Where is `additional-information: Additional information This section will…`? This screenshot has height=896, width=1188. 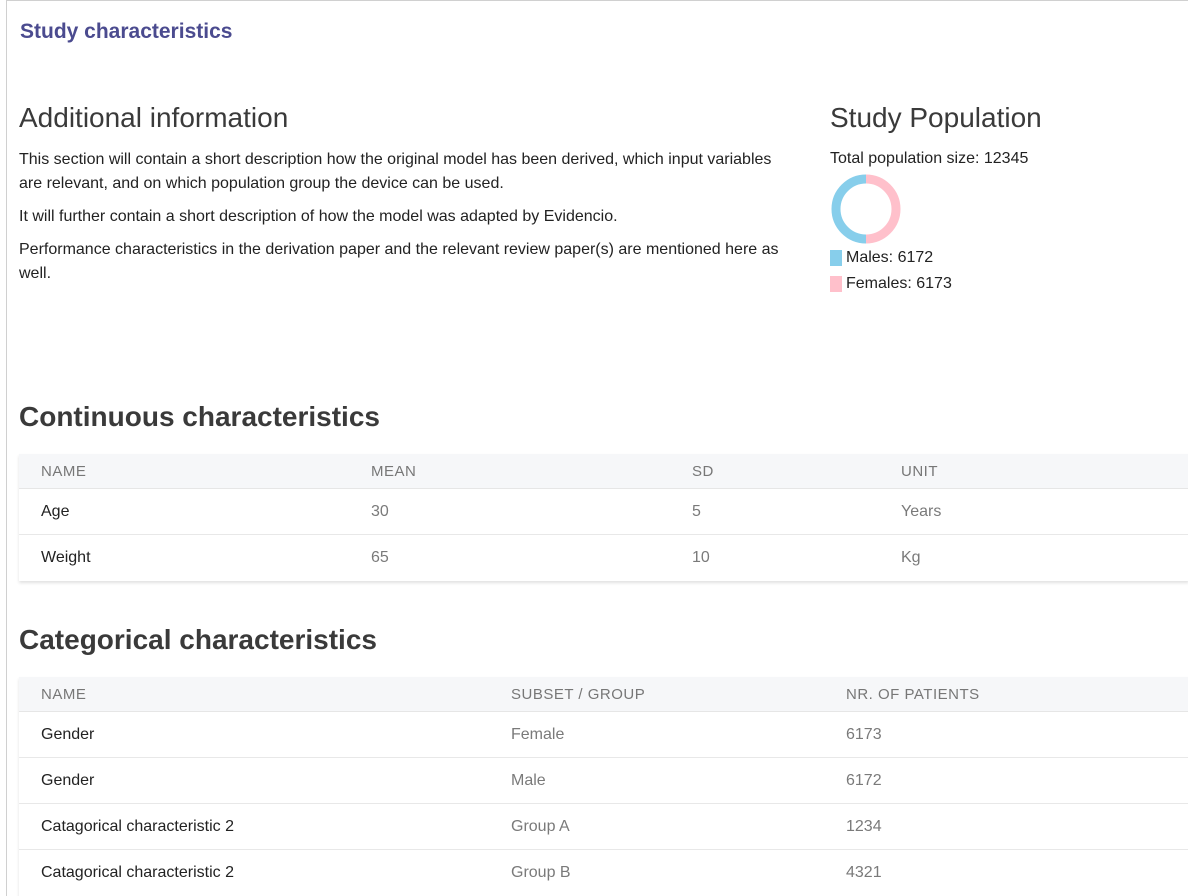
additional-information: Additional information This section will… is located at coordinates (399, 198).